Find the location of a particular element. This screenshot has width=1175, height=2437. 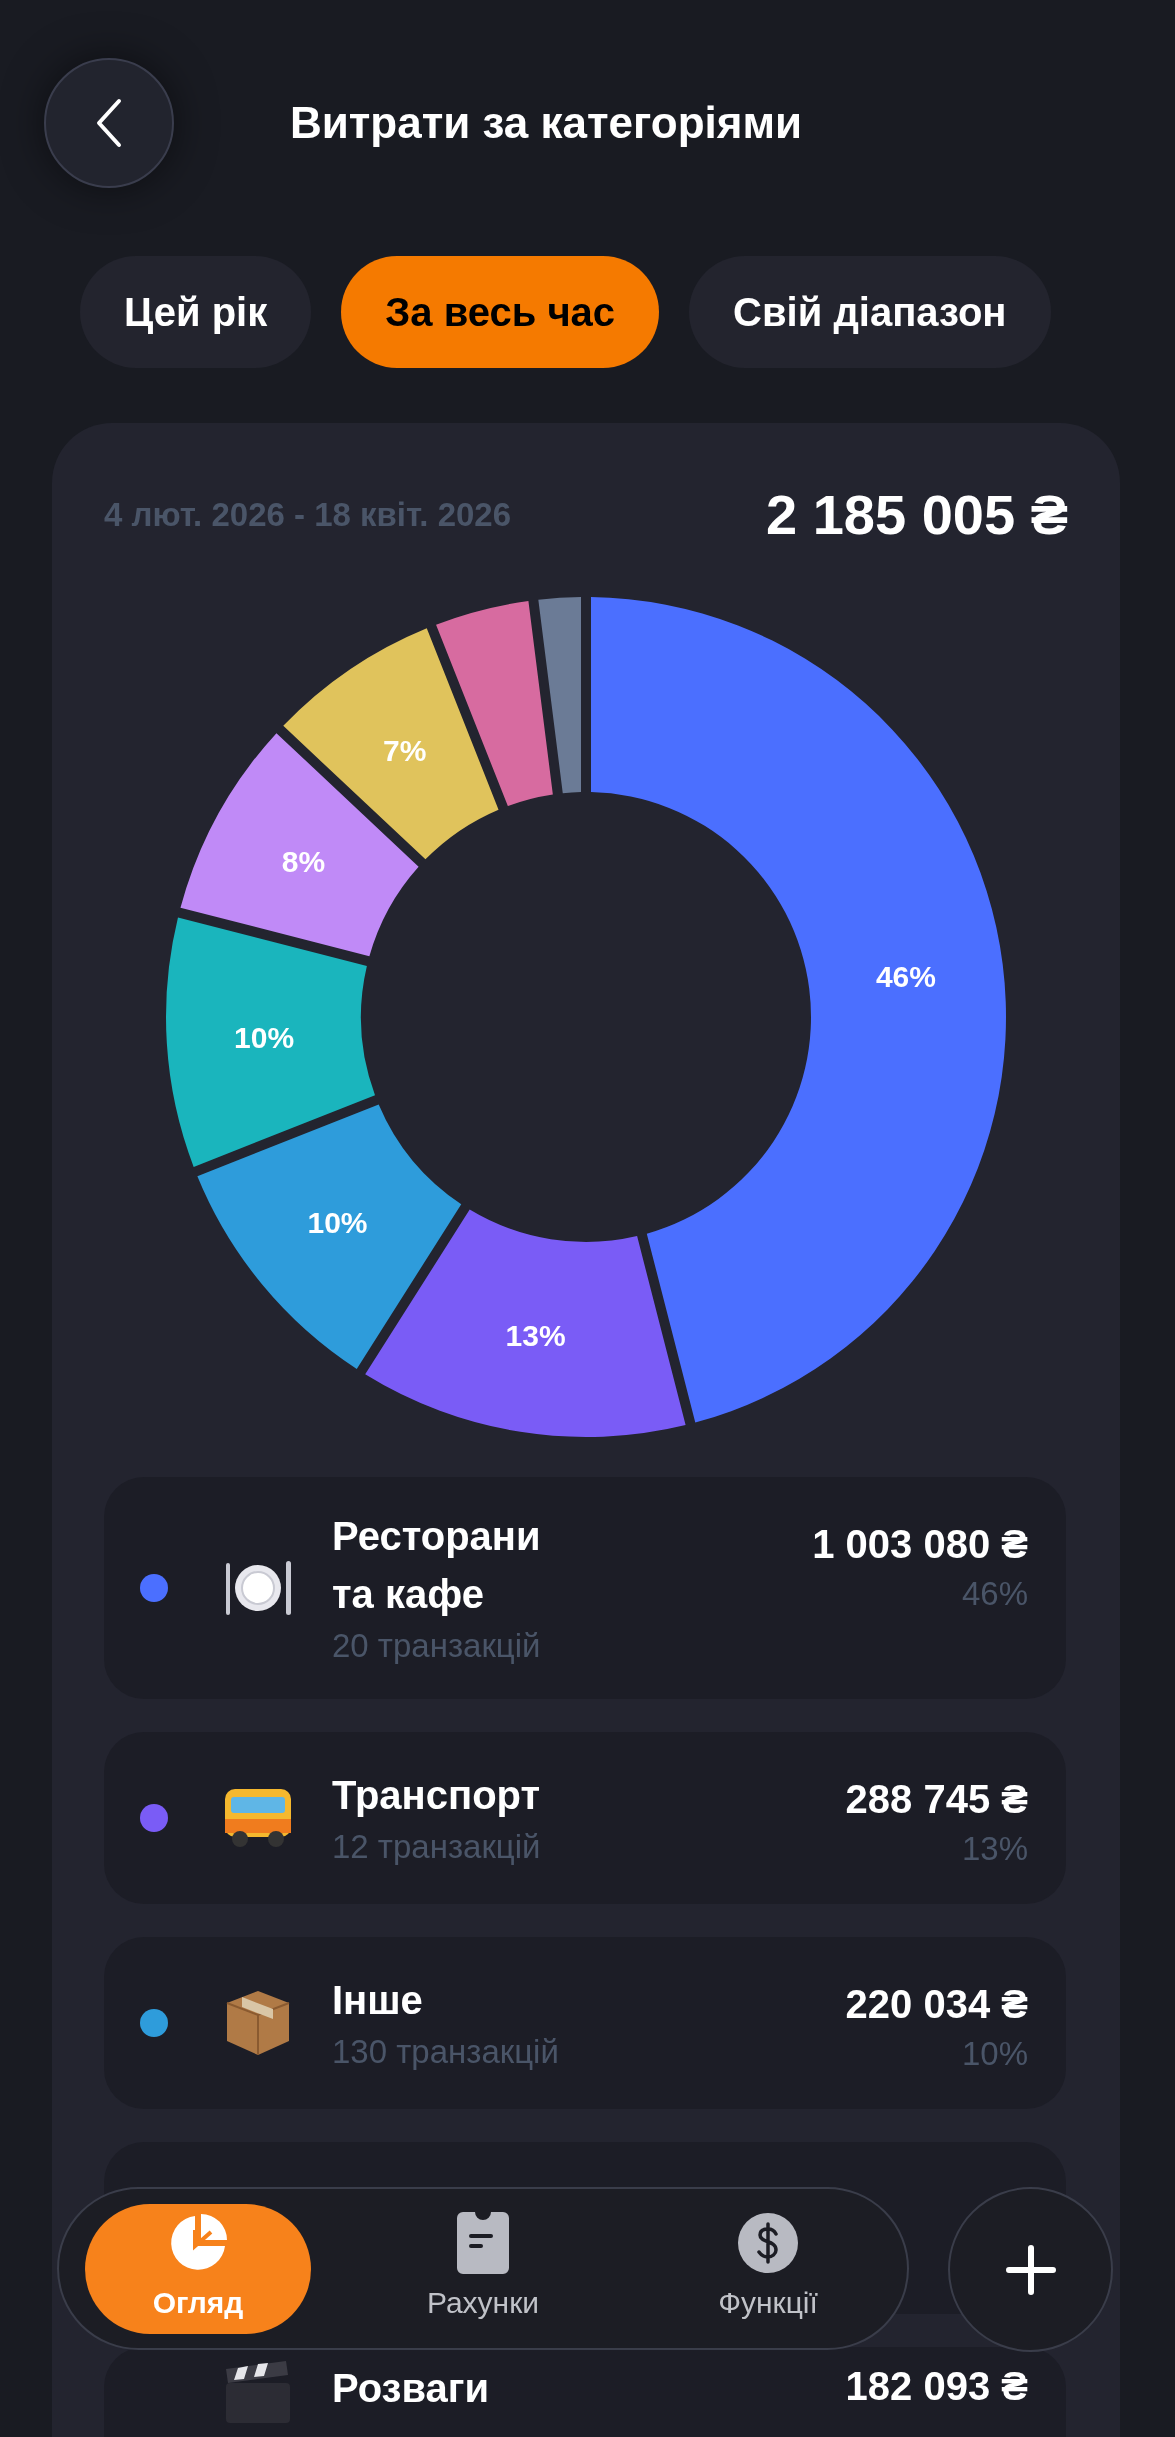

period-tab: За весь час is located at coordinates (500, 312).